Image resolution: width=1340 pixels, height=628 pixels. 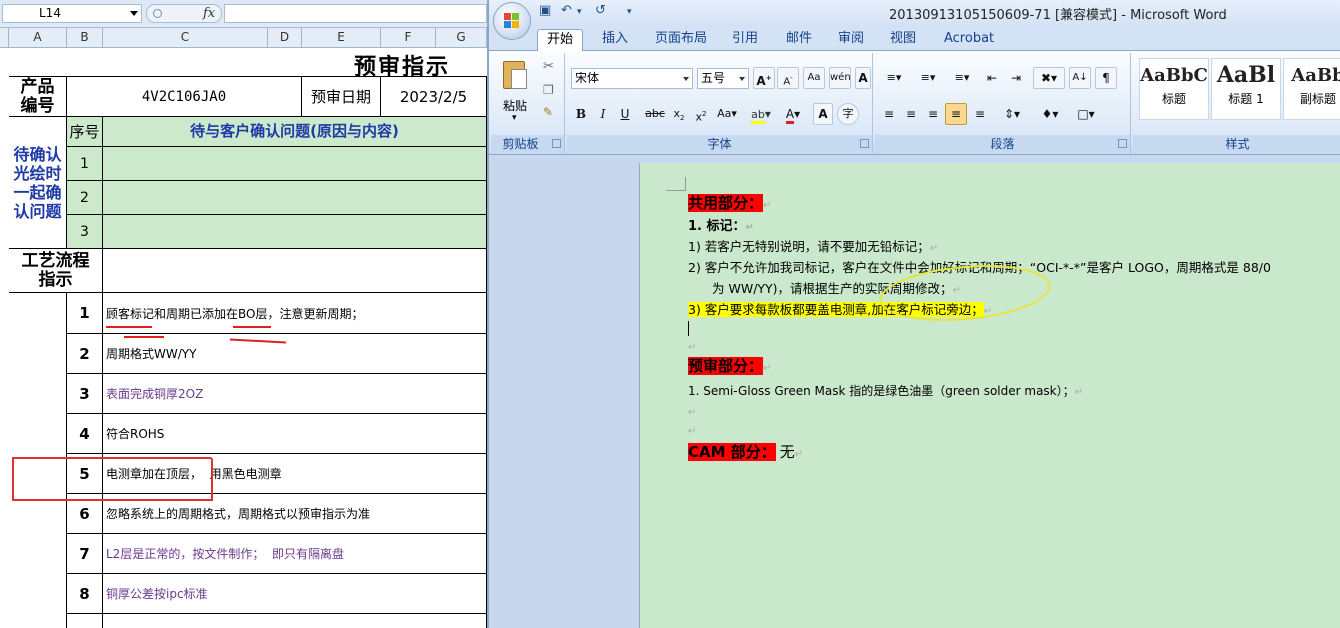 I want to click on section-review-heading: 预审部分：↵, so click(x=729, y=365).